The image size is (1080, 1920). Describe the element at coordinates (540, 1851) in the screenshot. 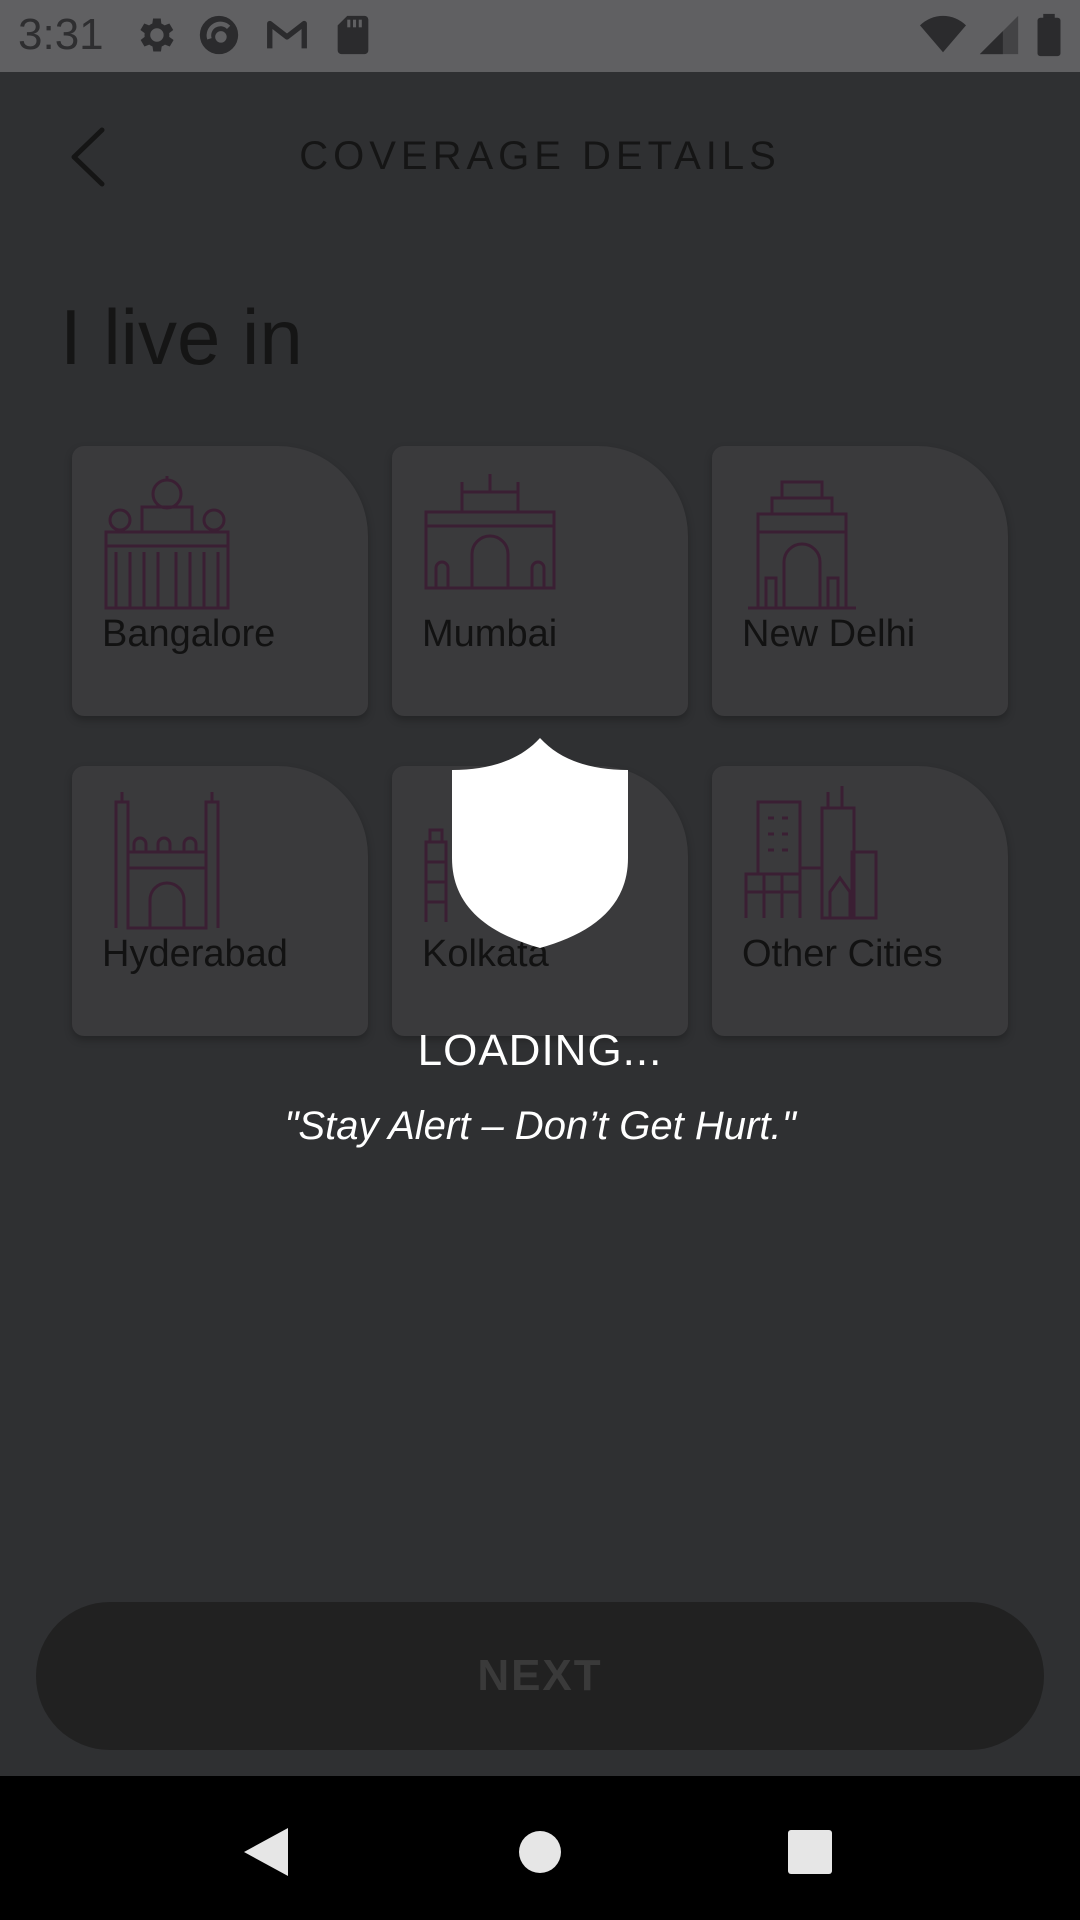

I see `home-circle-icon` at that location.